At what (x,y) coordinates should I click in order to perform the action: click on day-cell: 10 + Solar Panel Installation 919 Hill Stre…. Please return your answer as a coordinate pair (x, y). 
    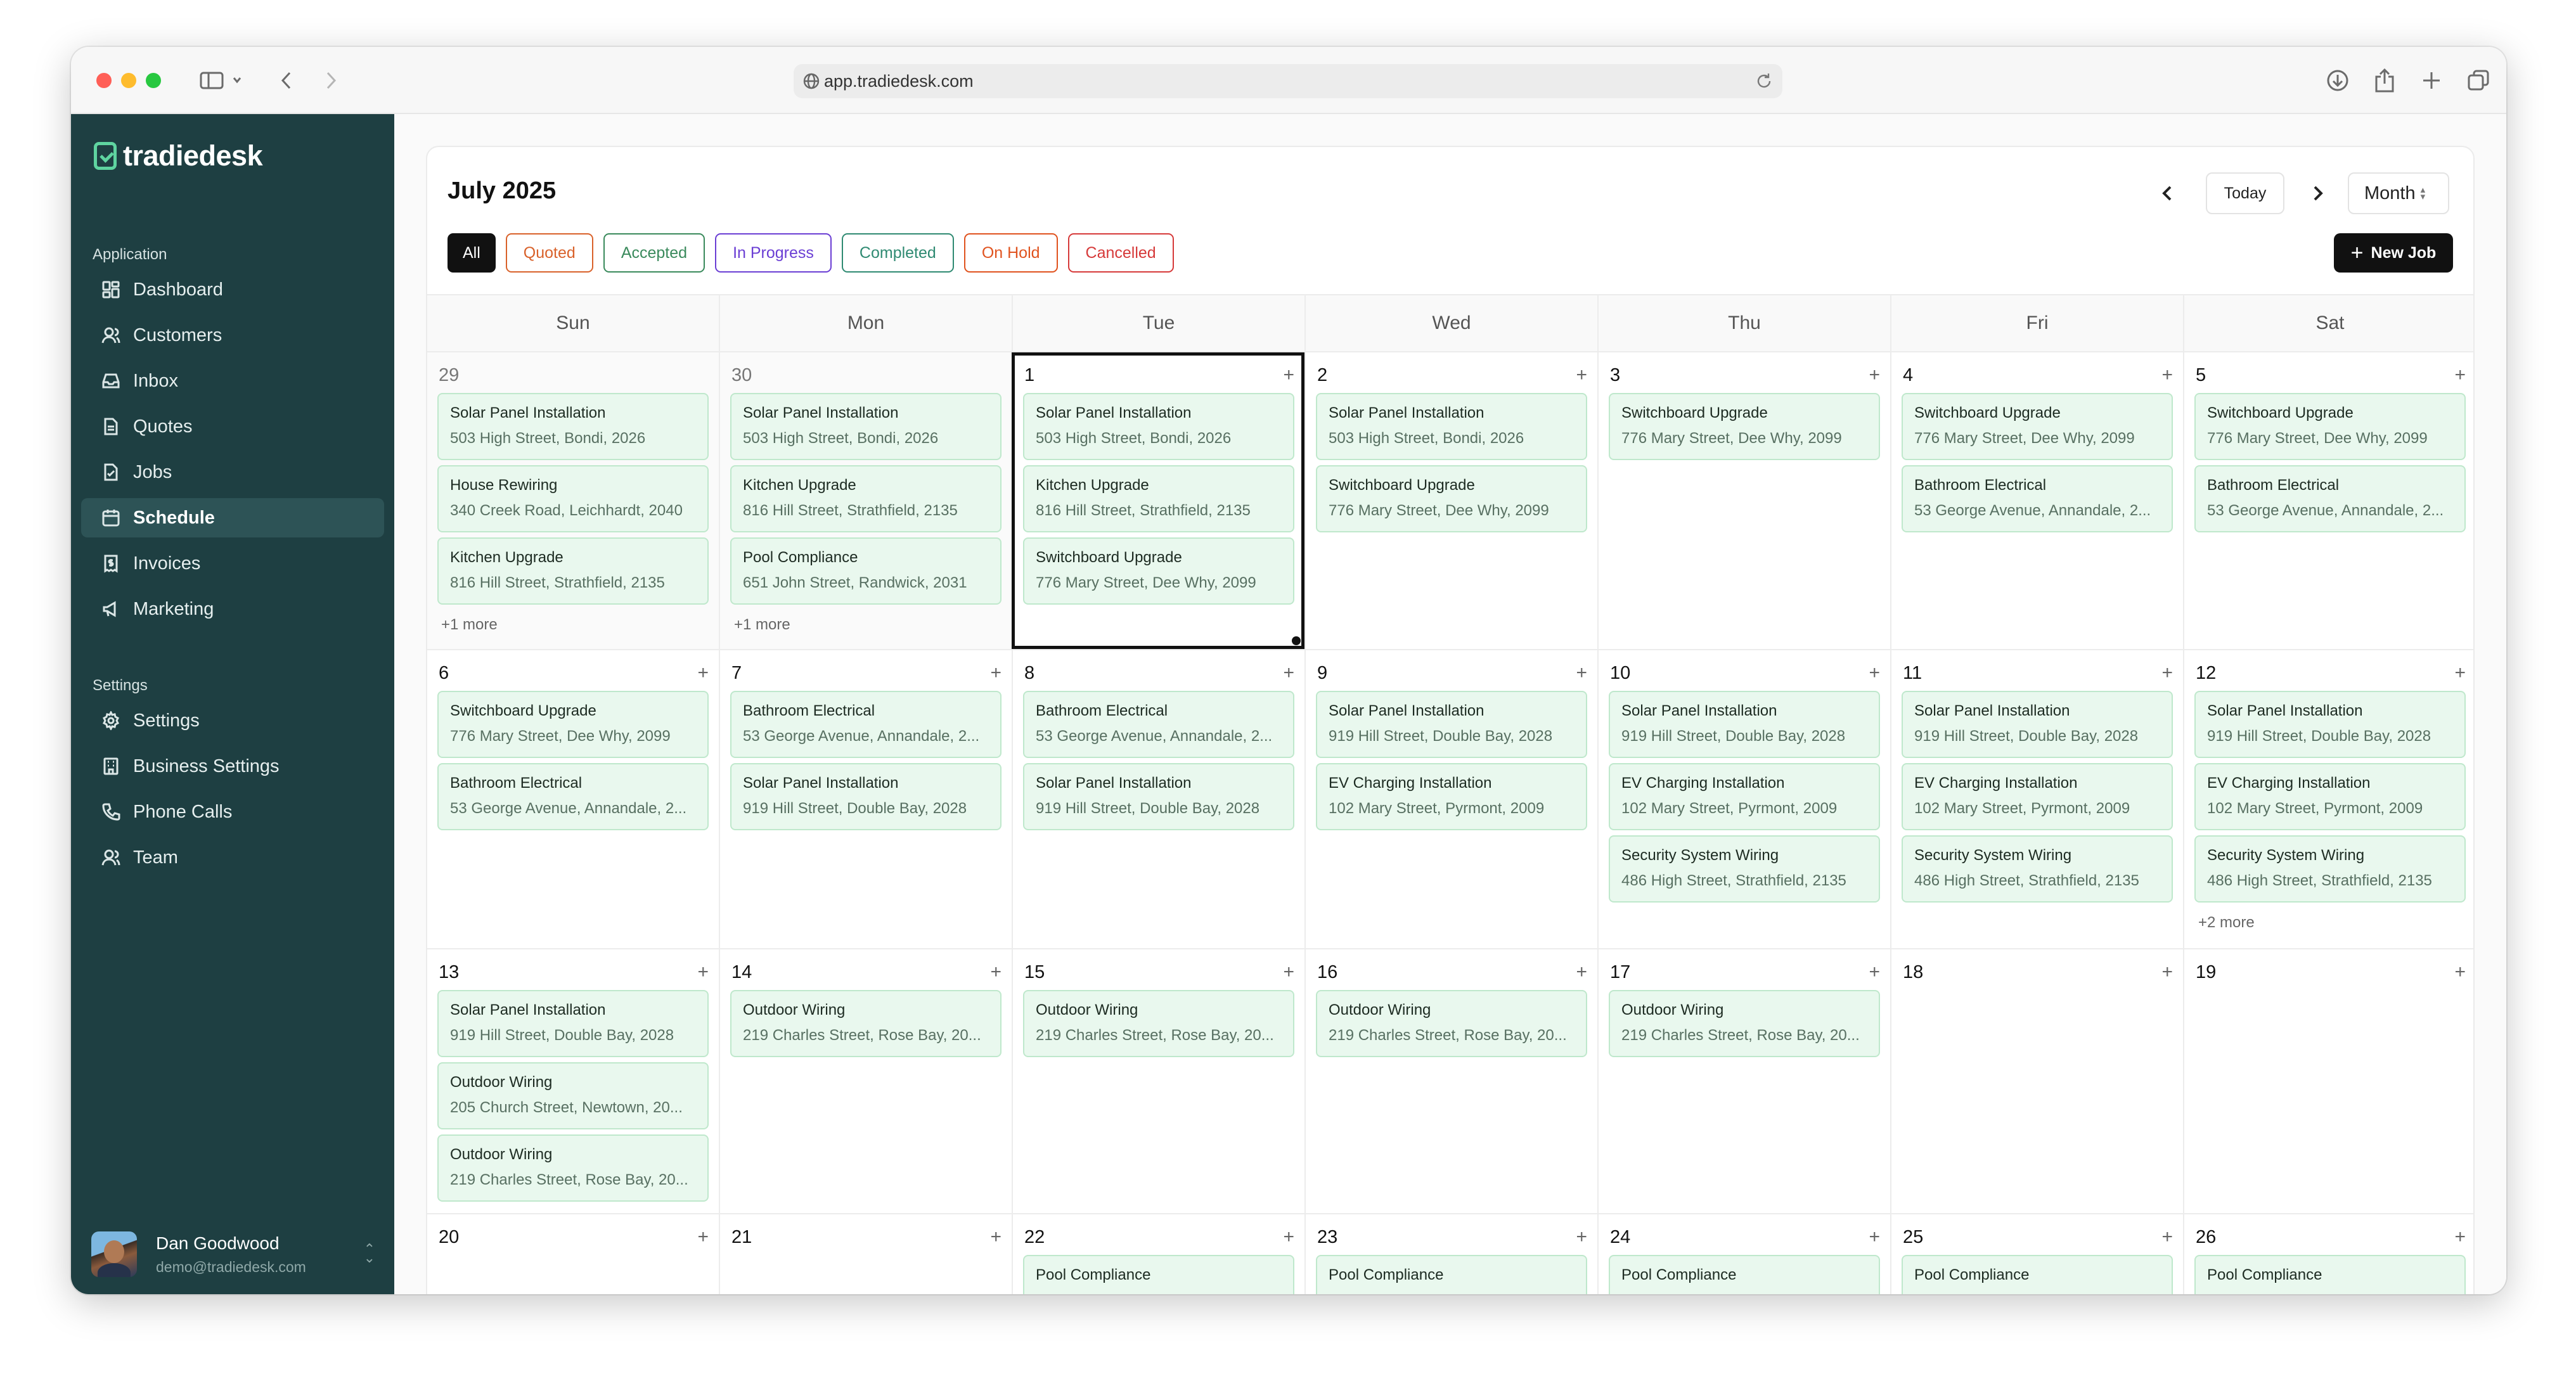
    Looking at the image, I should click on (1744, 799).